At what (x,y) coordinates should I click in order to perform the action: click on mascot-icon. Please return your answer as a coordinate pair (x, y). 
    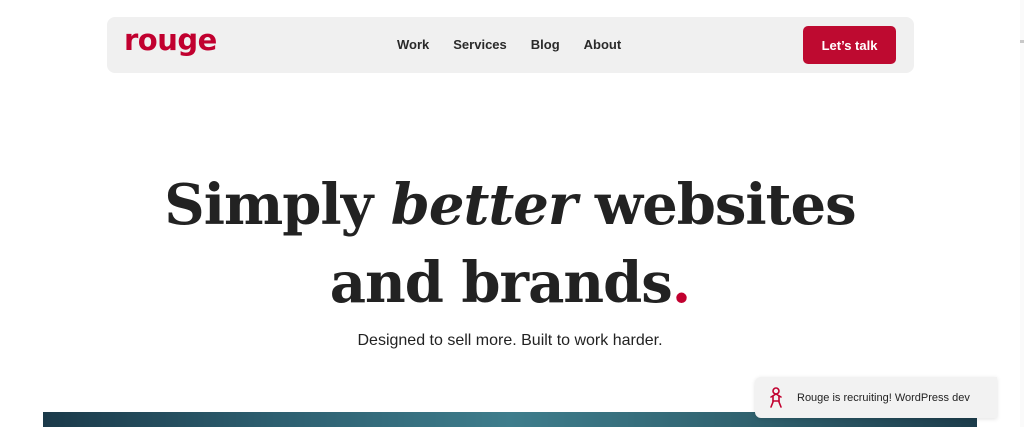
    Looking at the image, I should click on (776, 397).